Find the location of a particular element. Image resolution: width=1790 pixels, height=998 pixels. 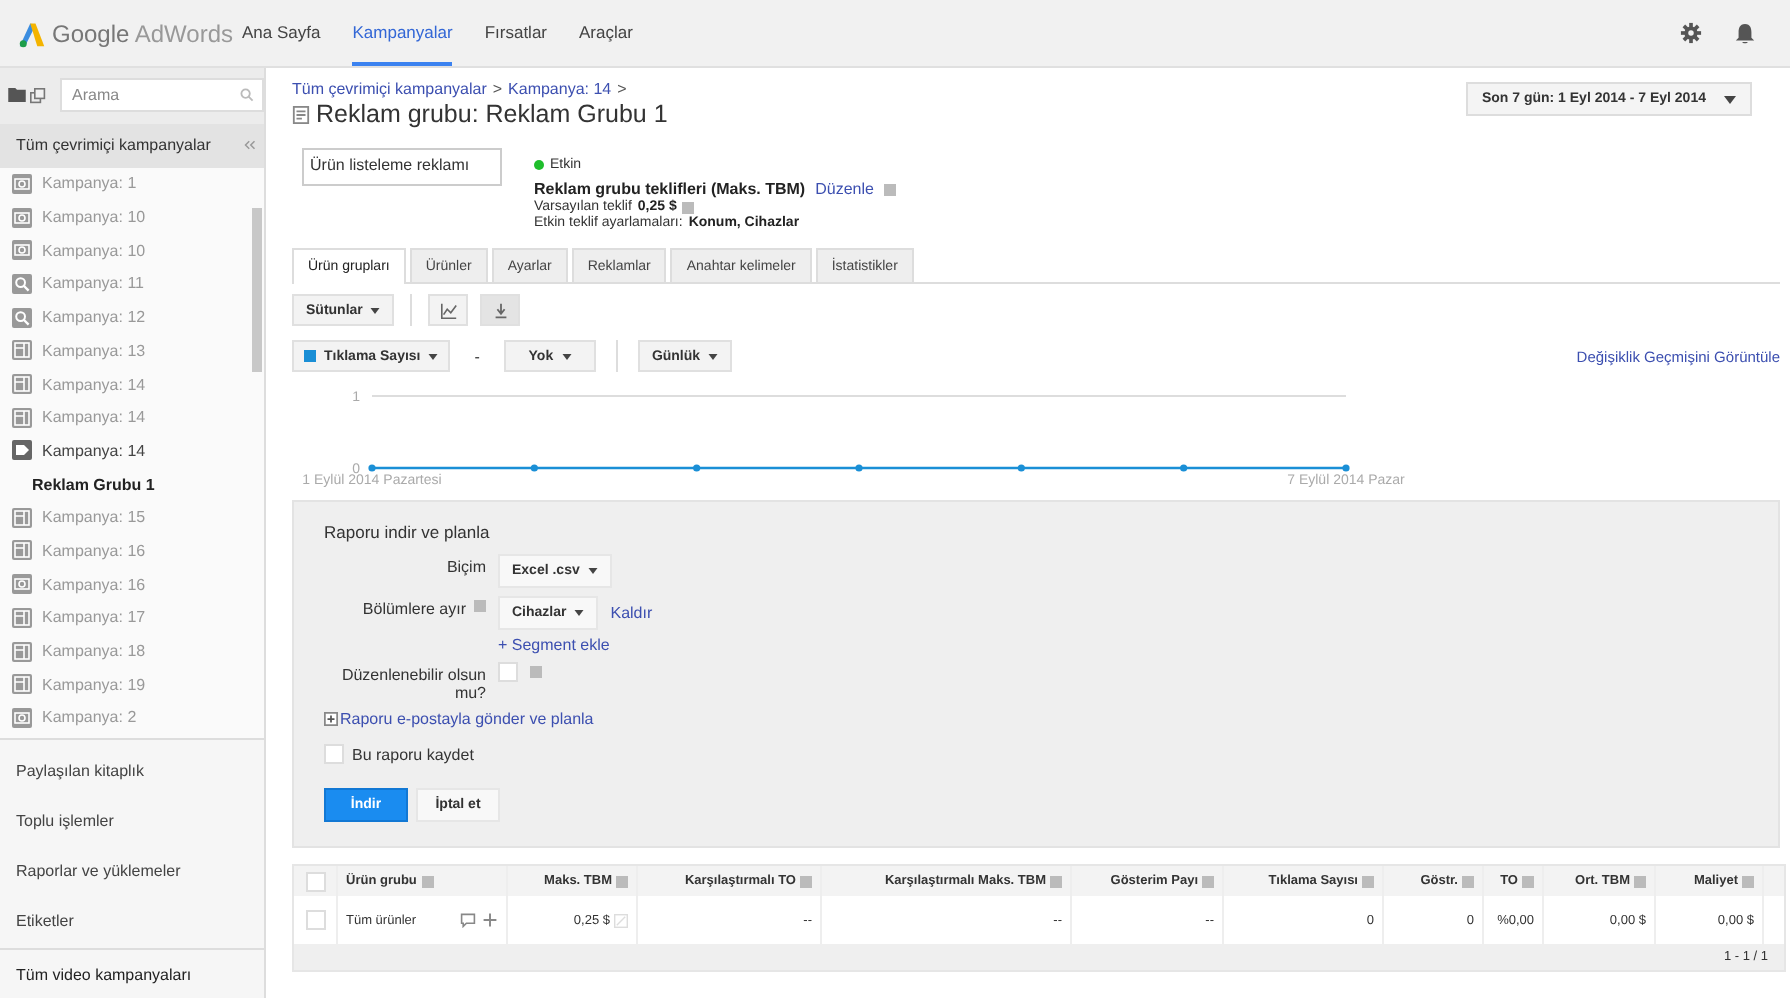

dash: - is located at coordinates (477, 356).